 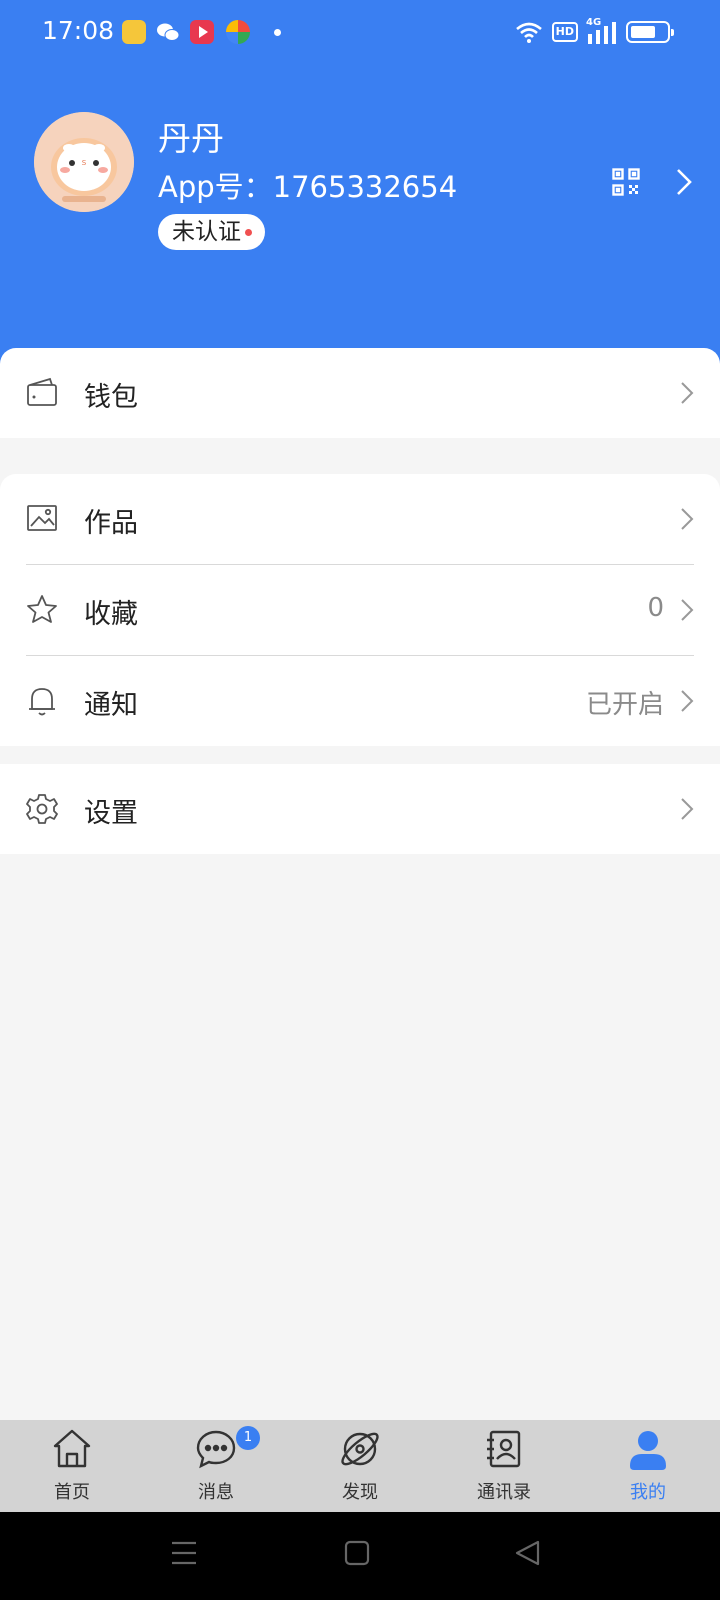 I want to click on avatar: s, so click(x=84, y=162).